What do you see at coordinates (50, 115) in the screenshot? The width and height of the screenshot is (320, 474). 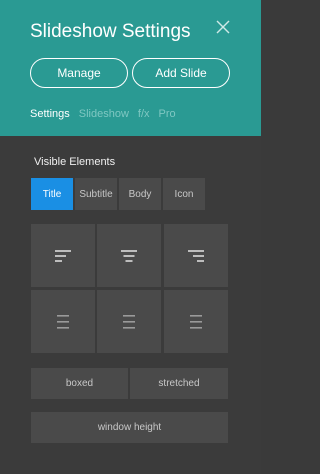 I see `tab-settings: Settings` at bounding box center [50, 115].